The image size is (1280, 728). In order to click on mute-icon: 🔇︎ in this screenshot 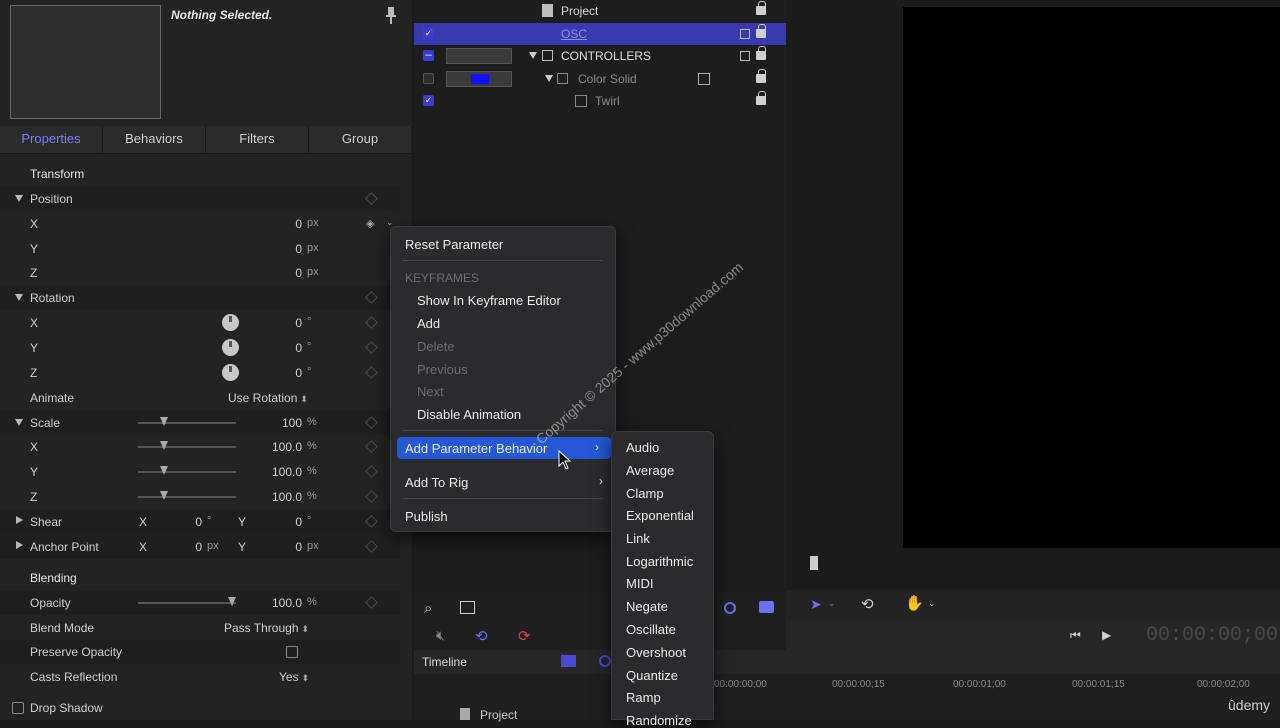, I will do `click(440, 635)`.